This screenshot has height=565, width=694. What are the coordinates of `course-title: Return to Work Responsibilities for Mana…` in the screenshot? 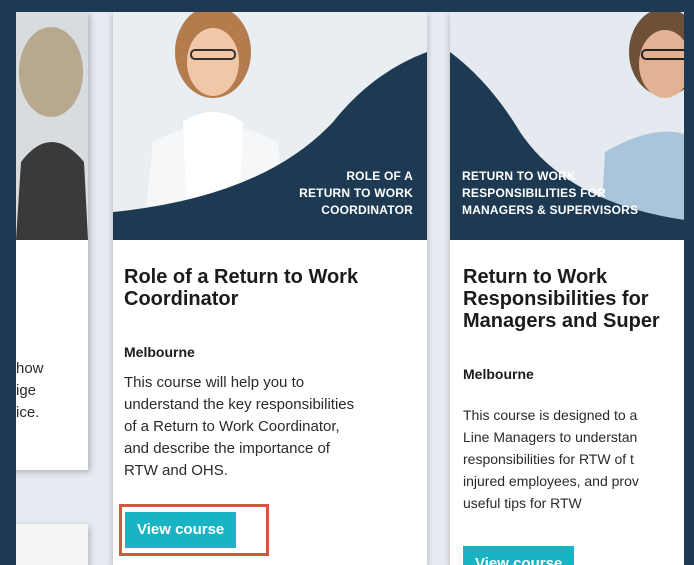 It's located at (561, 299).